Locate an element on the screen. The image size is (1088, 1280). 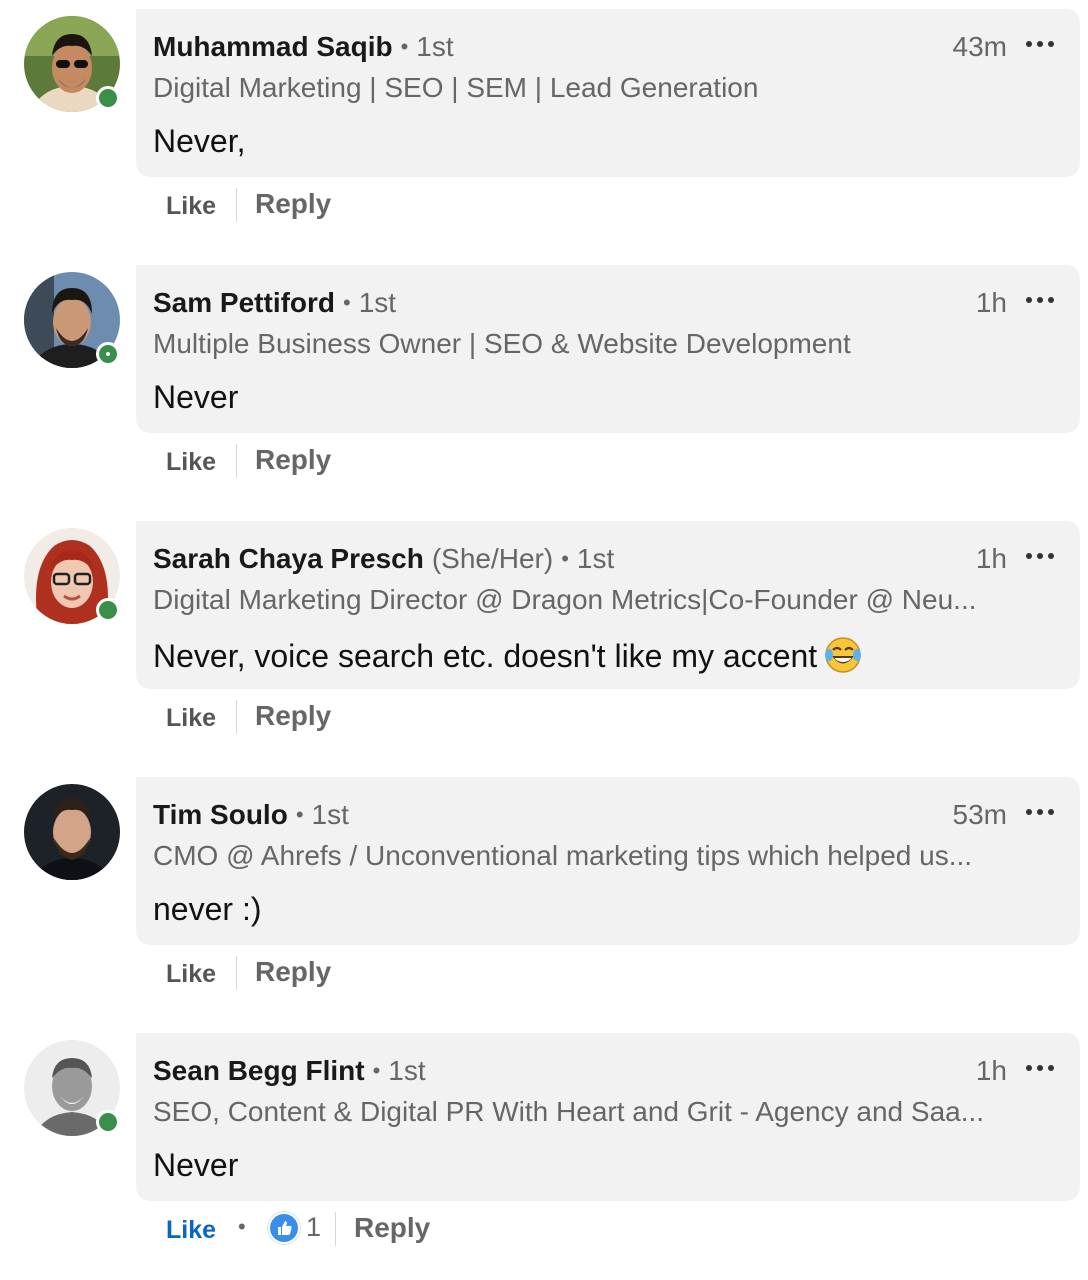
author-name: Sarah Chaya Presch is located at coordinates (288, 558).